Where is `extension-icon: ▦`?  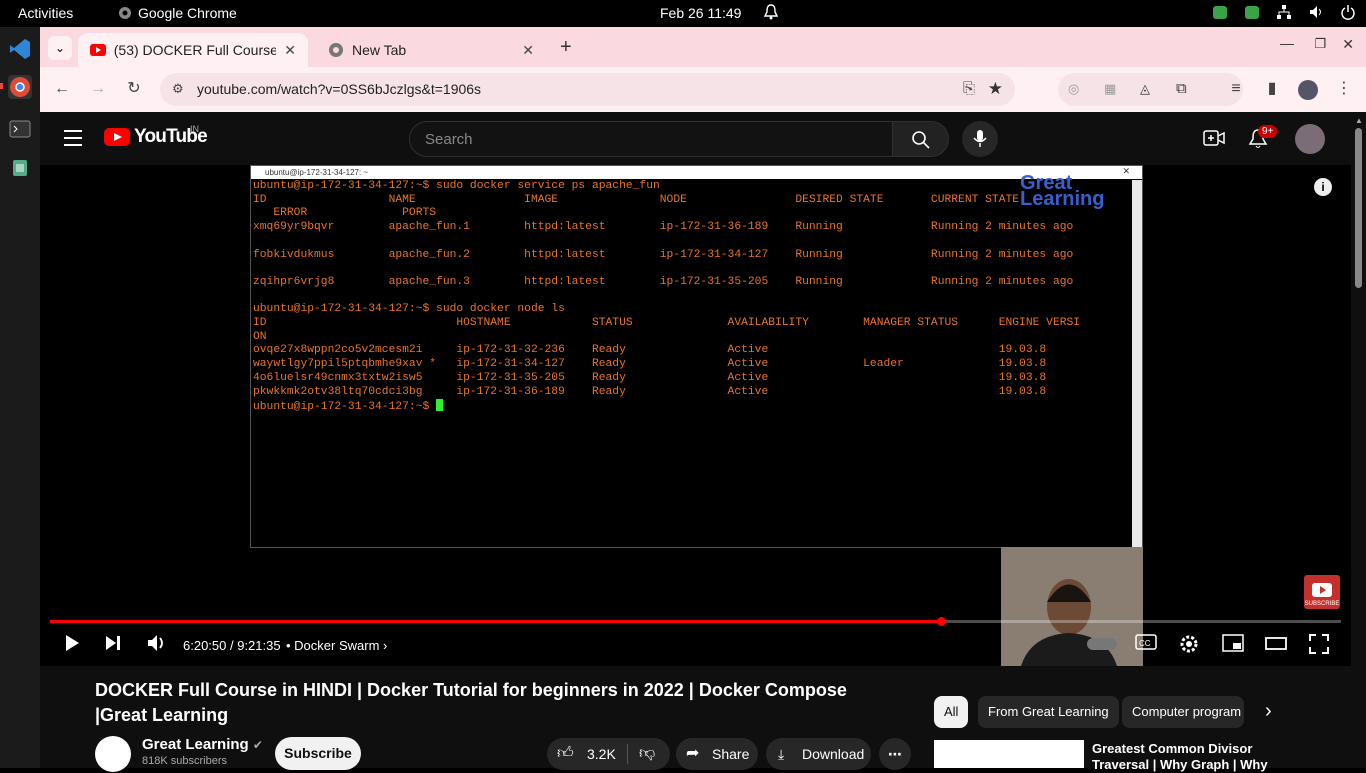
extension-icon: ▦ is located at coordinates (1110, 89).